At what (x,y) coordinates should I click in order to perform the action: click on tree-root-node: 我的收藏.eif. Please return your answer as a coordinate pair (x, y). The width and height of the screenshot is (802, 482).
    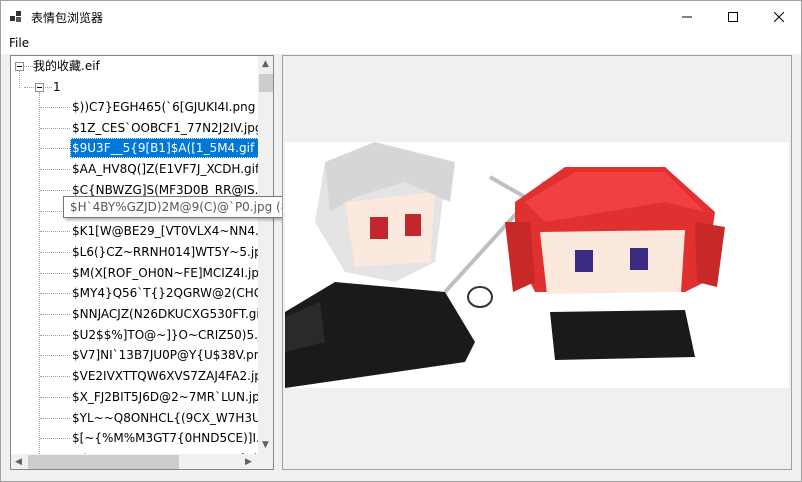
    Looking at the image, I should click on (66, 66).